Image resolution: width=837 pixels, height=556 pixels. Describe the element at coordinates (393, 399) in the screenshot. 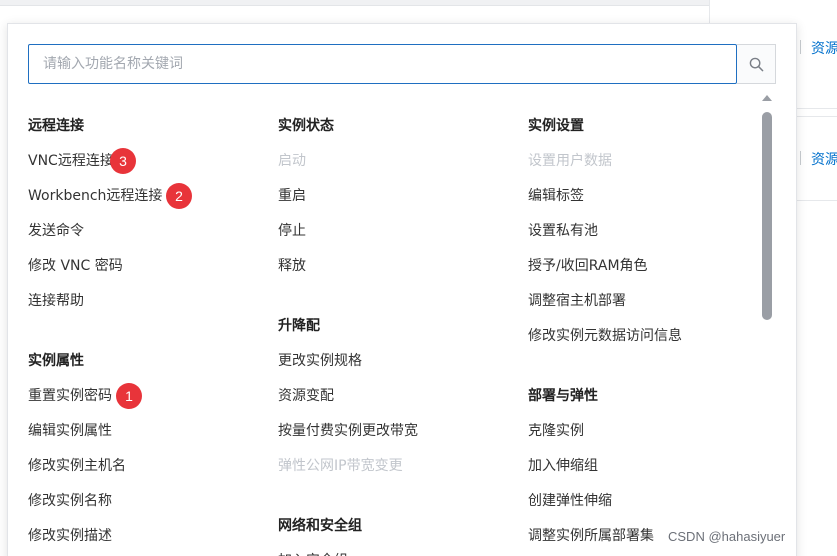

I see `action-resource-change: 资源变配` at that location.